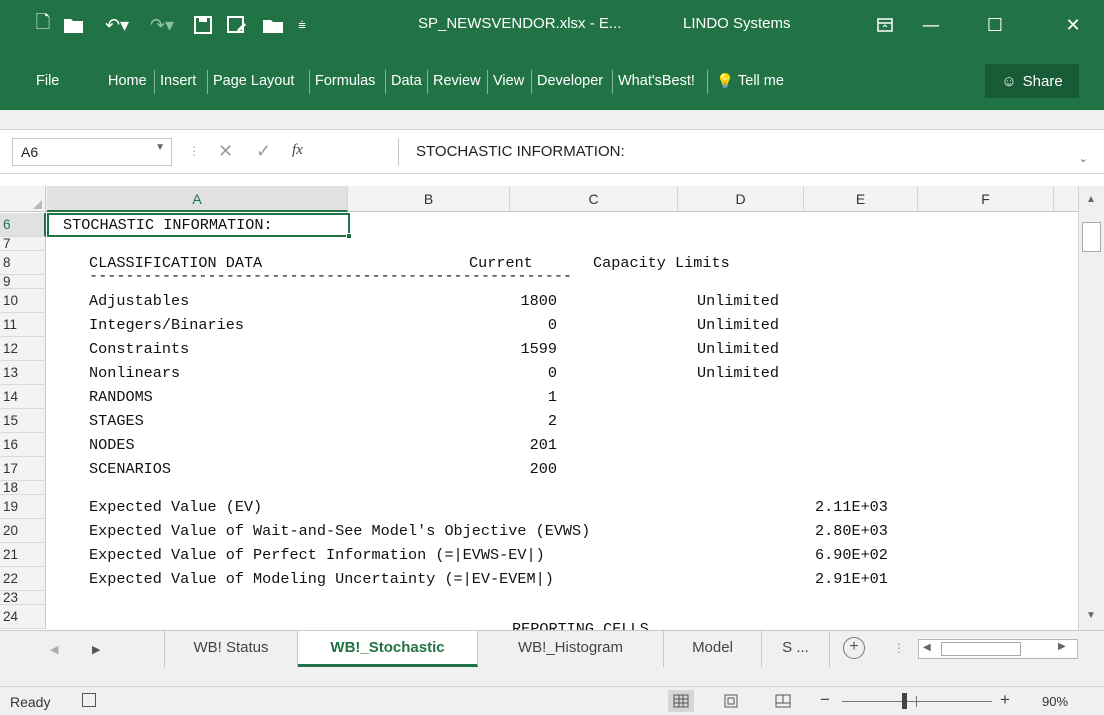 The width and height of the screenshot is (1104, 715). Describe the element at coordinates (237, 25) in the screenshot. I see `save-as-icon` at that location.